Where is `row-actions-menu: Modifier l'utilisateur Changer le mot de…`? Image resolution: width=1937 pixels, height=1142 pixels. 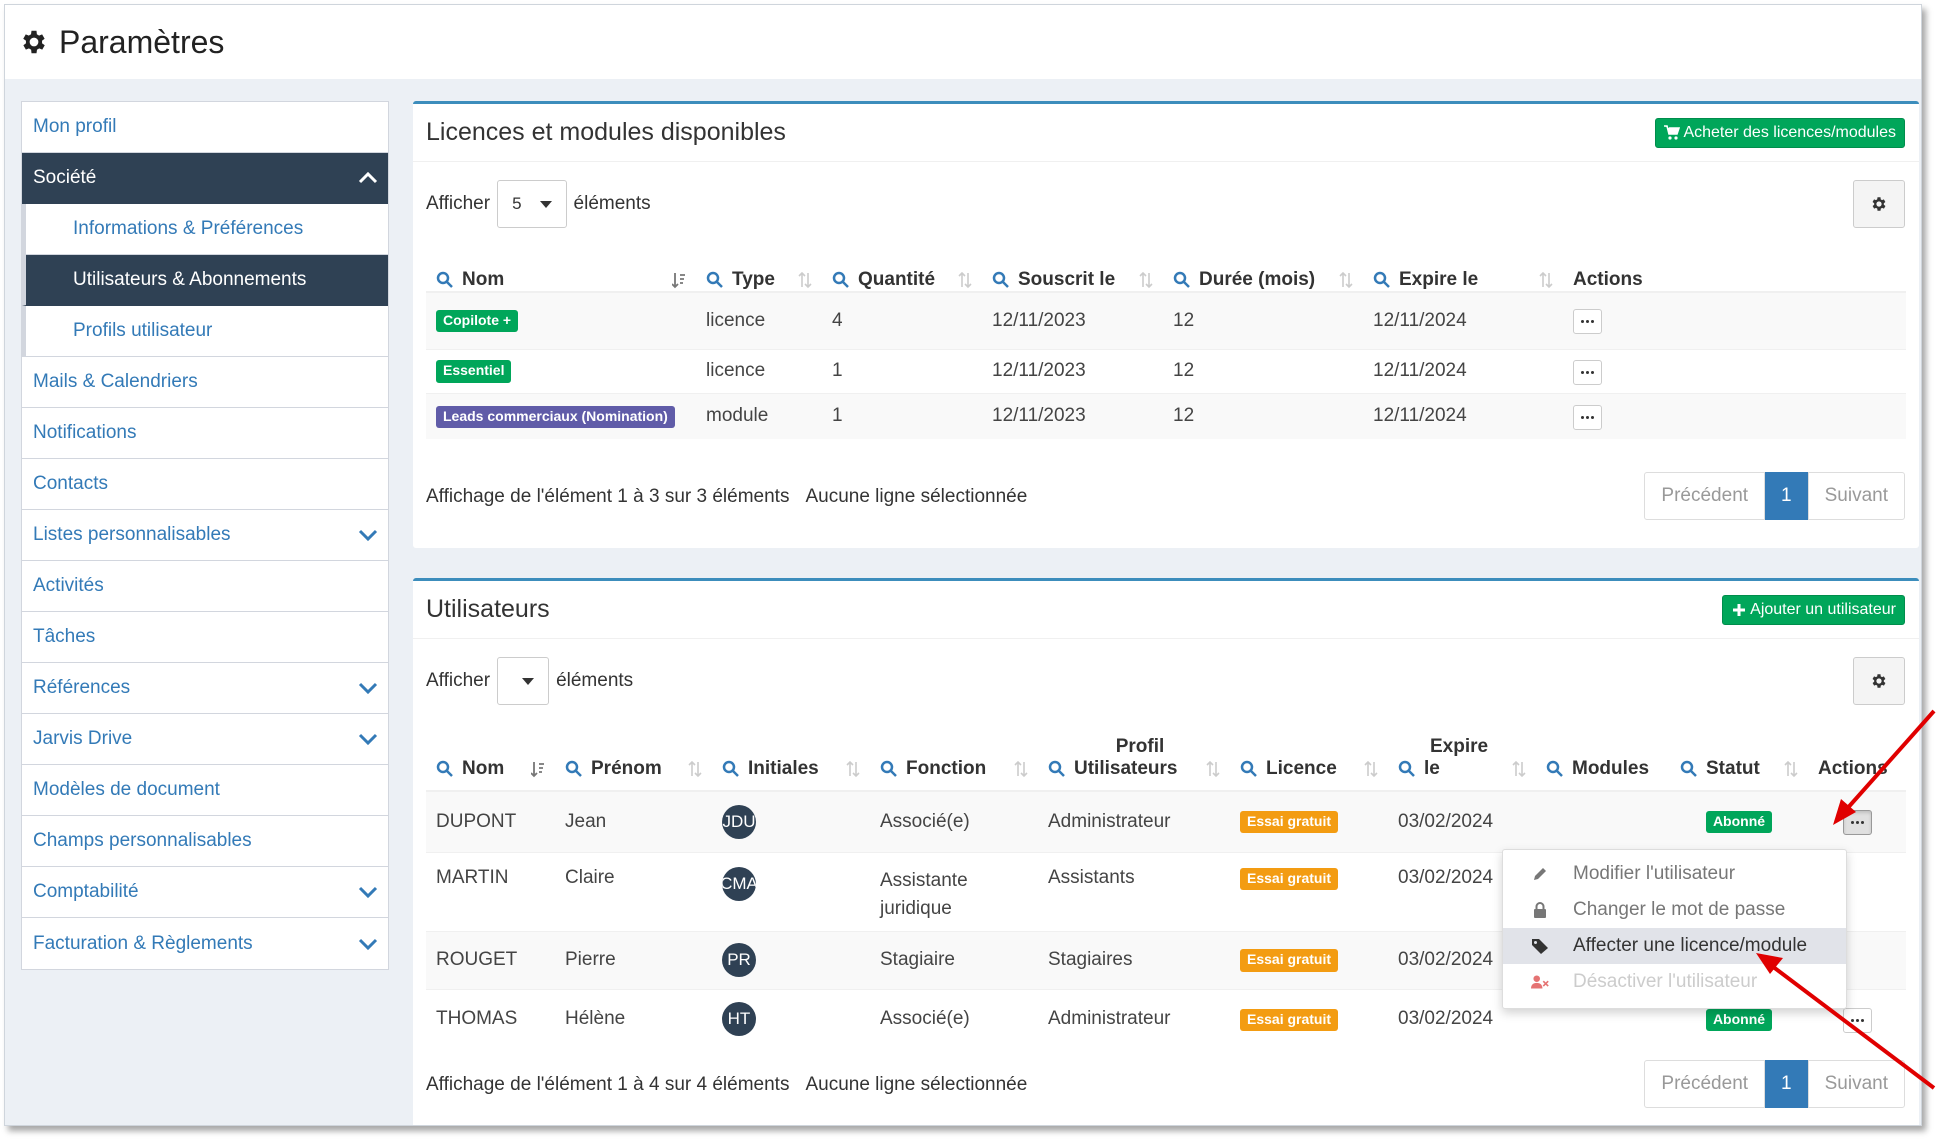
row-actions-menu: Modifier l'utilisateur Changer le mot de… is located at coordinates (1674, 929).